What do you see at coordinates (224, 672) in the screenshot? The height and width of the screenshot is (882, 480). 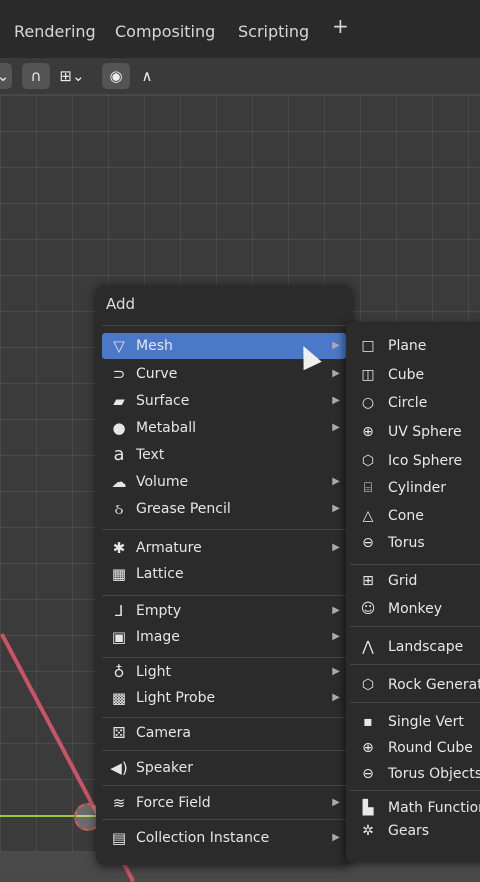 I see `menu-item-light: ♁ Light ▶` at bounding box center [224, 672].